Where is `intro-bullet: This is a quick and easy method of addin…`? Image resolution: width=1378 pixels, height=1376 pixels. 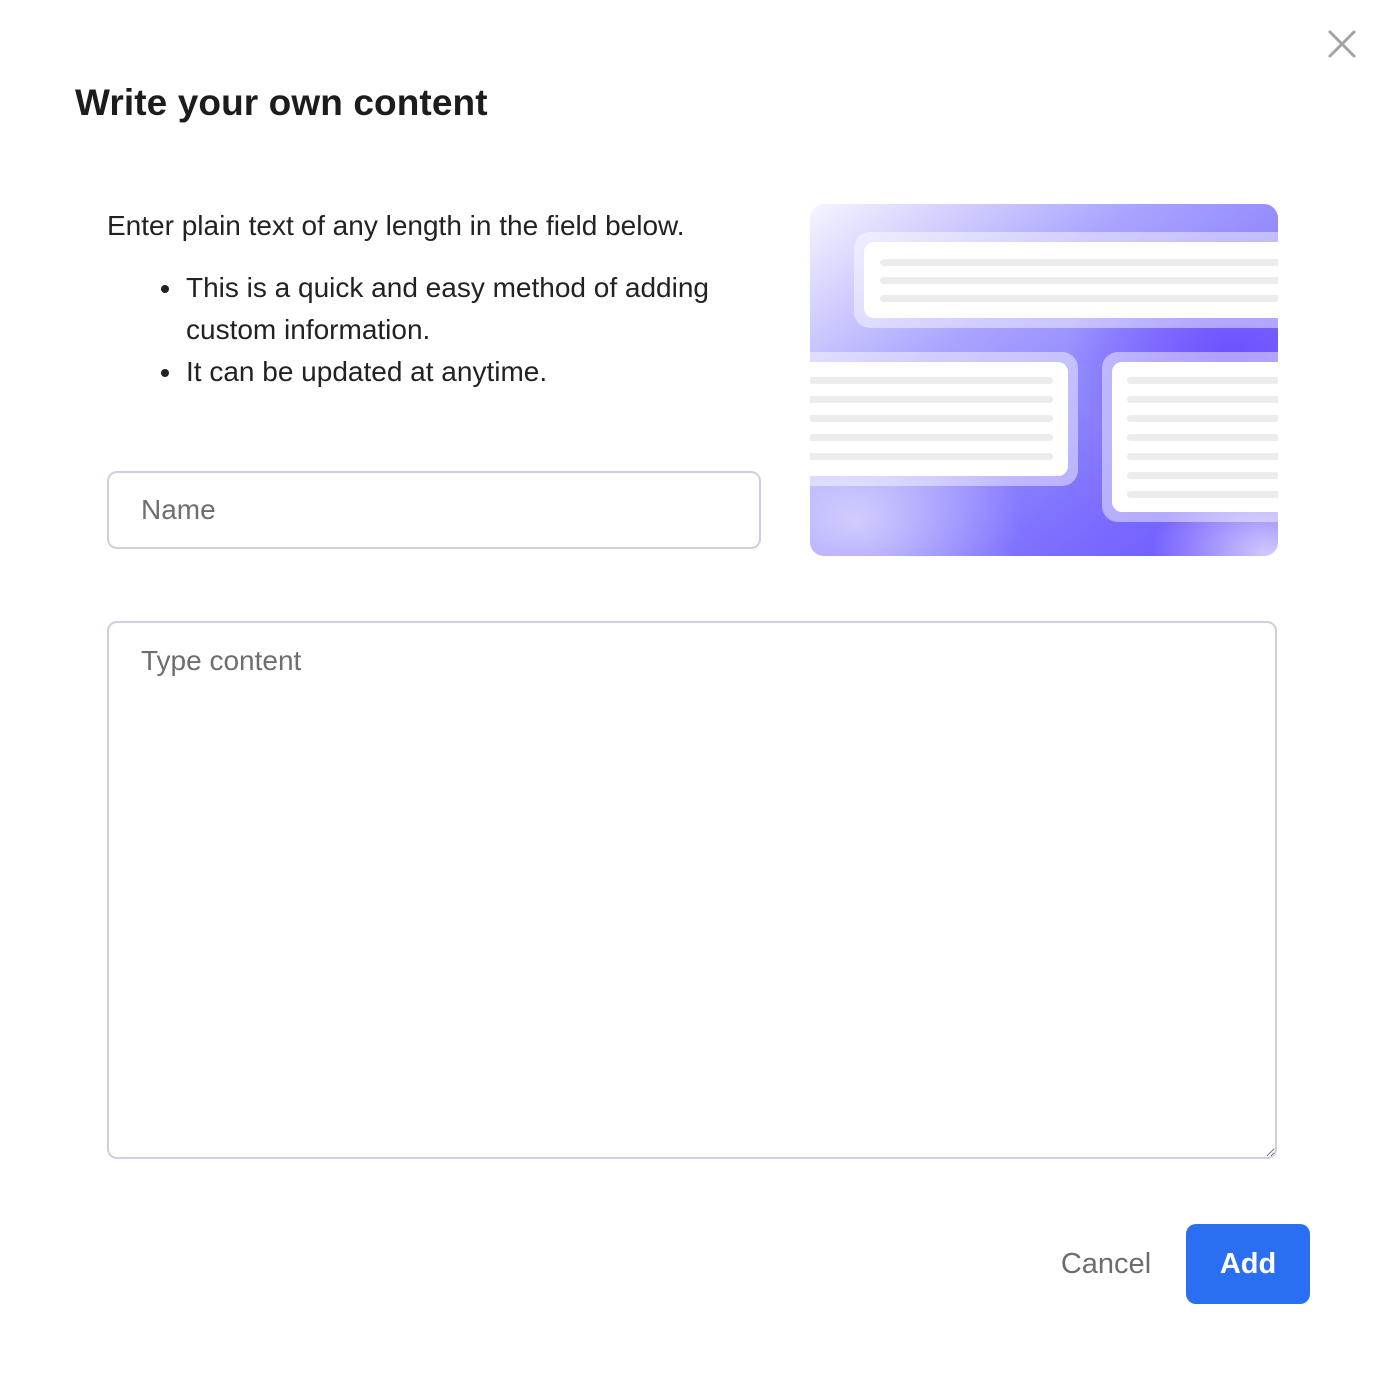 intro-bullet: This is a quick and easy method of addin… is located at coordinates (474, 309).